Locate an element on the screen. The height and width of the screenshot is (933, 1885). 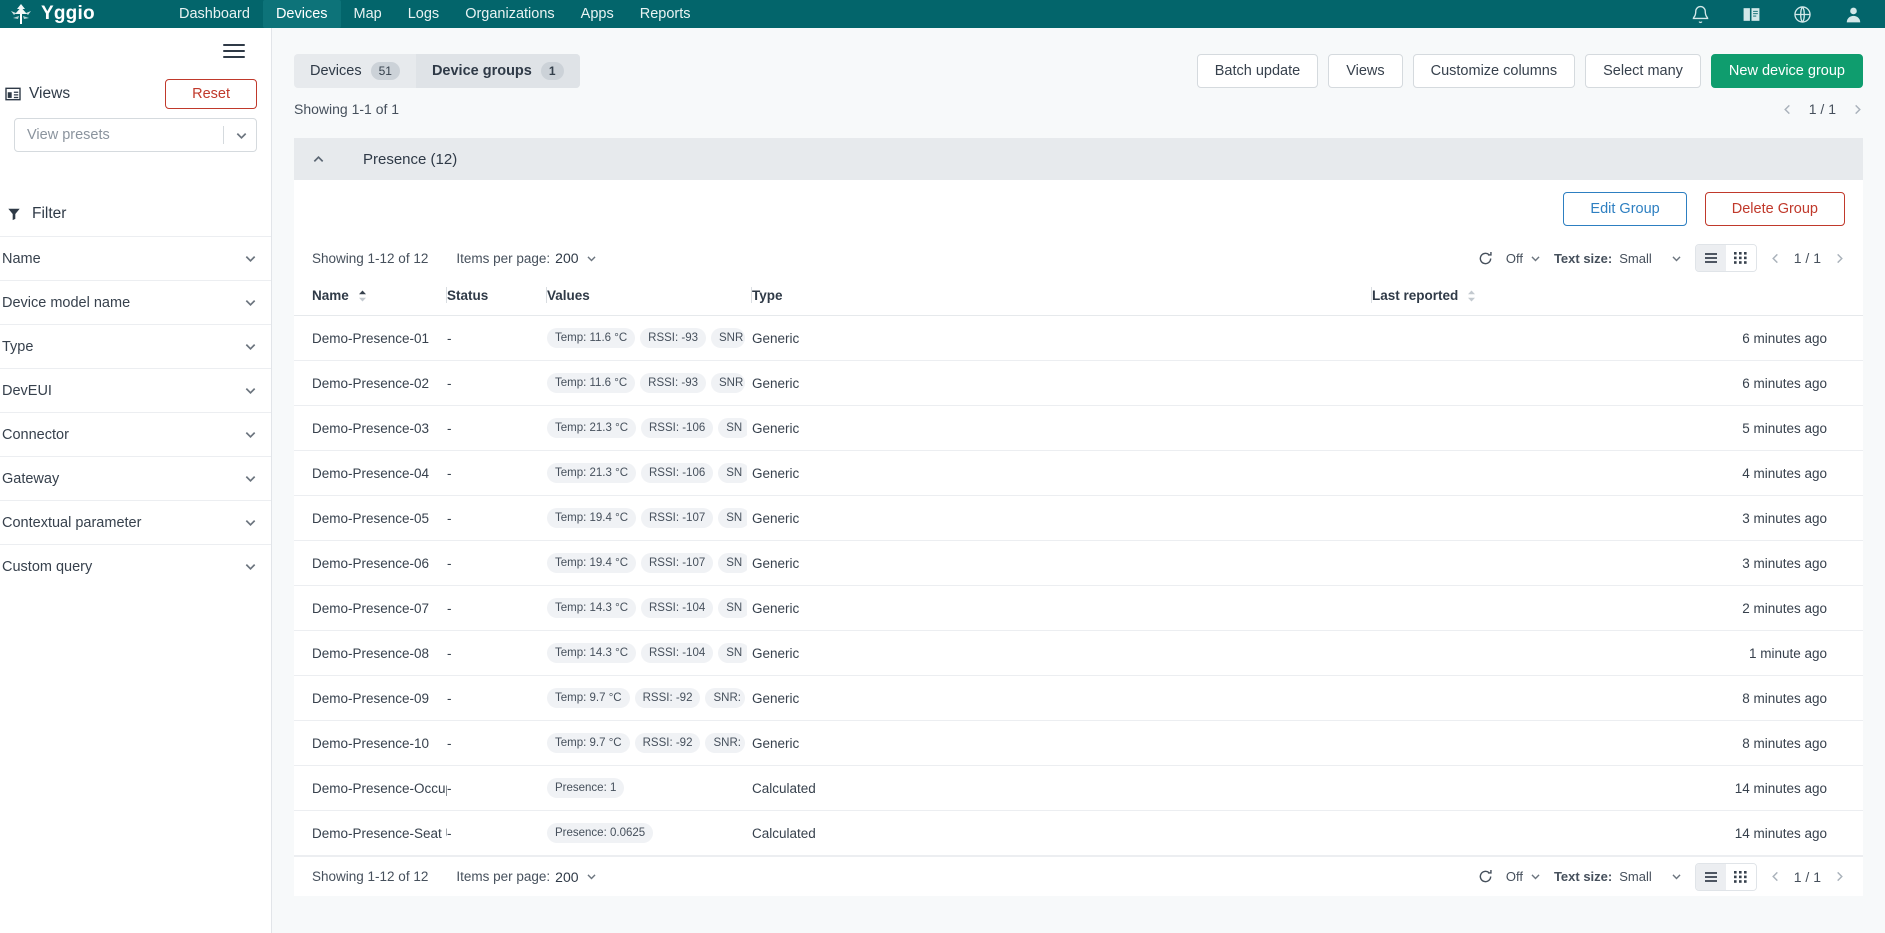
value-chip: Temp: 9.7 °C is located at coordinates (588, 698).